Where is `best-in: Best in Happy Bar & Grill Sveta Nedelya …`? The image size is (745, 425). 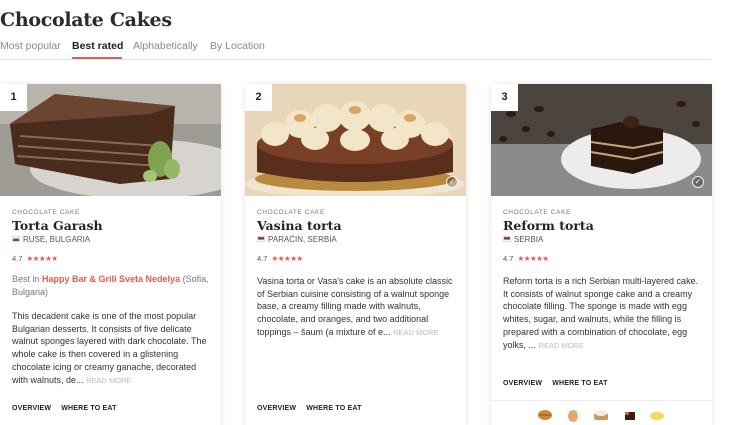 best-in: Best in Happy Bar & Grill Sveta Nedelya … is located at coordinates (112, 285).